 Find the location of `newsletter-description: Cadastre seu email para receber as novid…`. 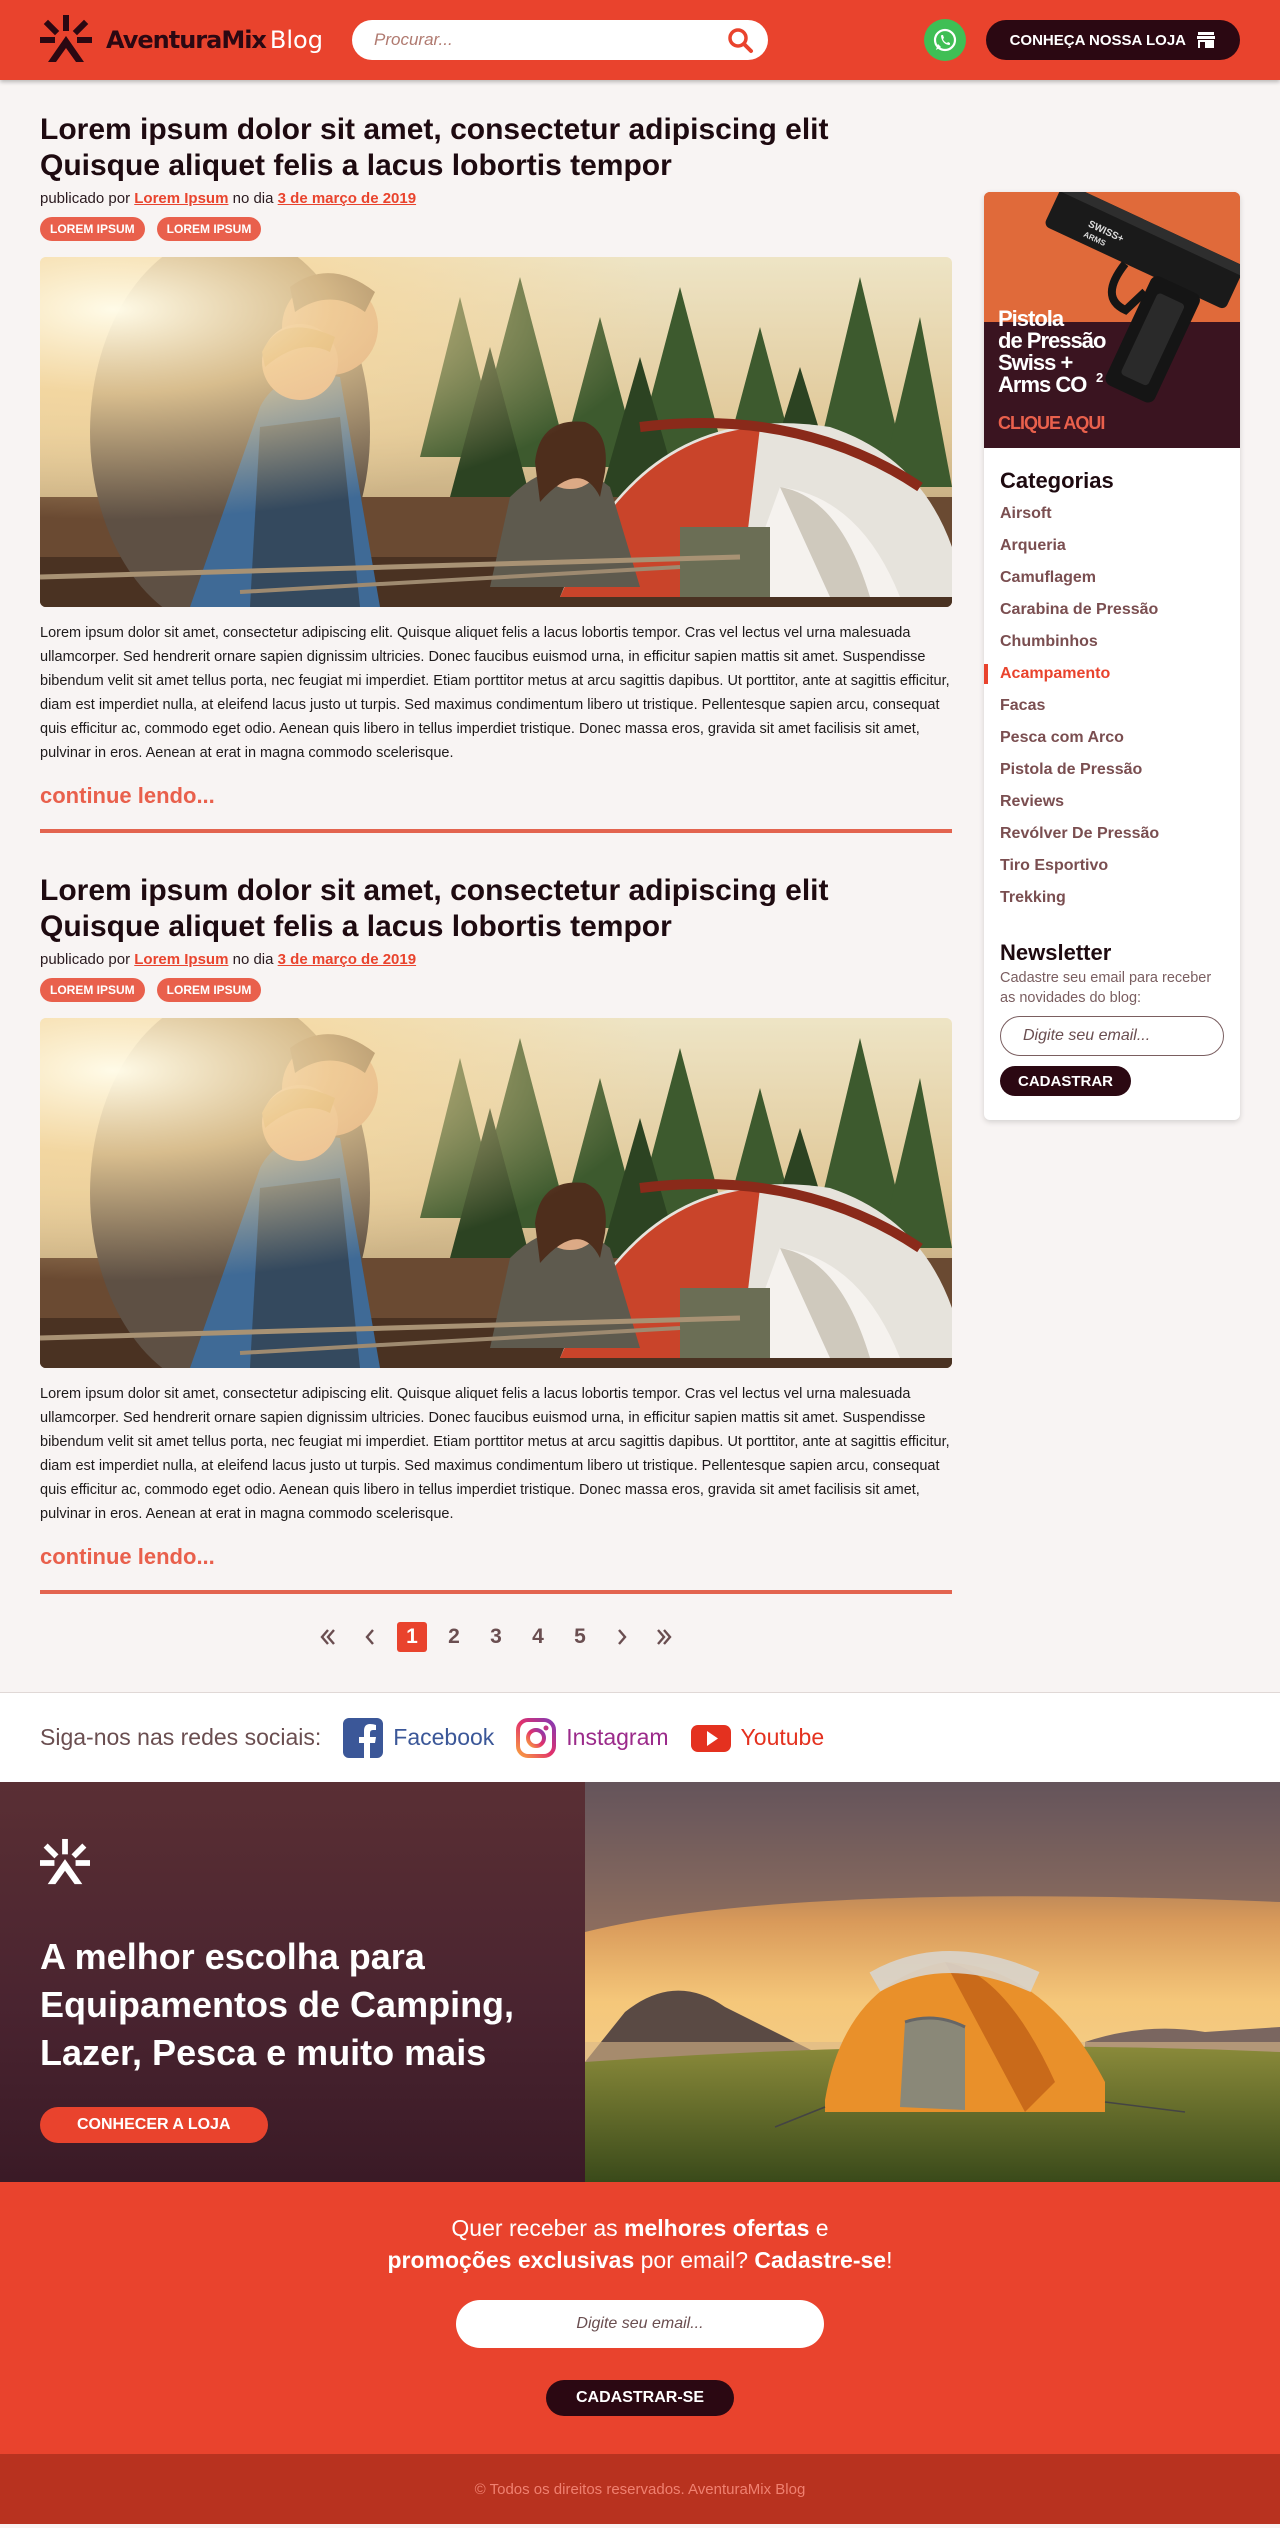

newsletter-description: Cadastre seu email para receber as novid… is located at coordinates (1106, 988).